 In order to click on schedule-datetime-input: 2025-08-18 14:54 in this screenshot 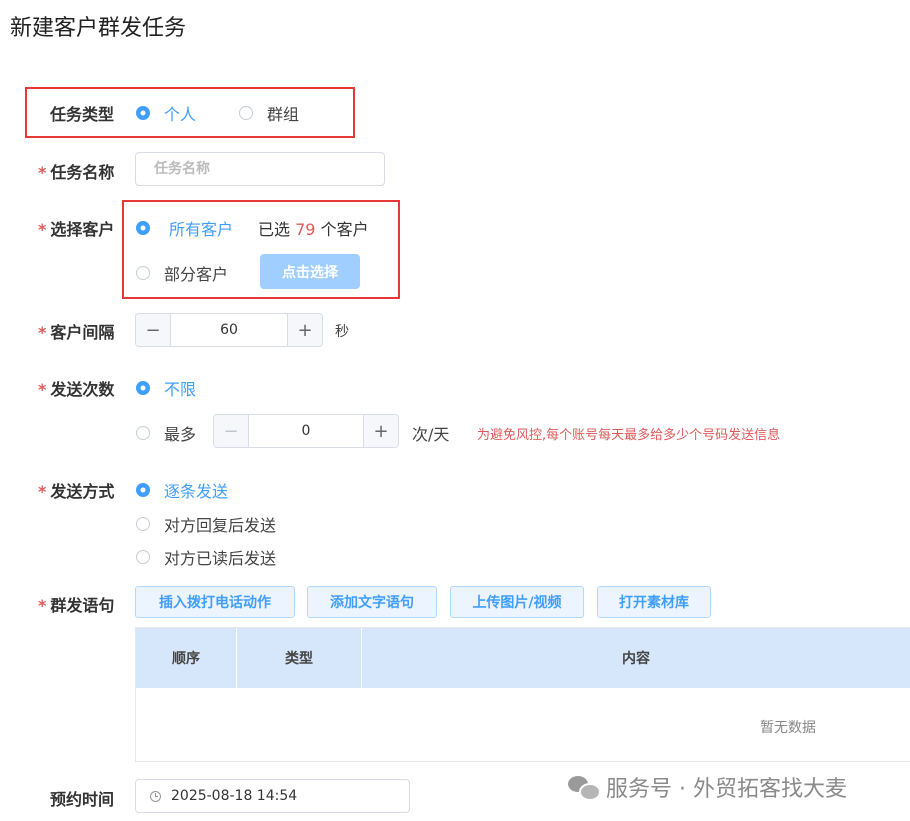, I will do `click(272, 796)`.